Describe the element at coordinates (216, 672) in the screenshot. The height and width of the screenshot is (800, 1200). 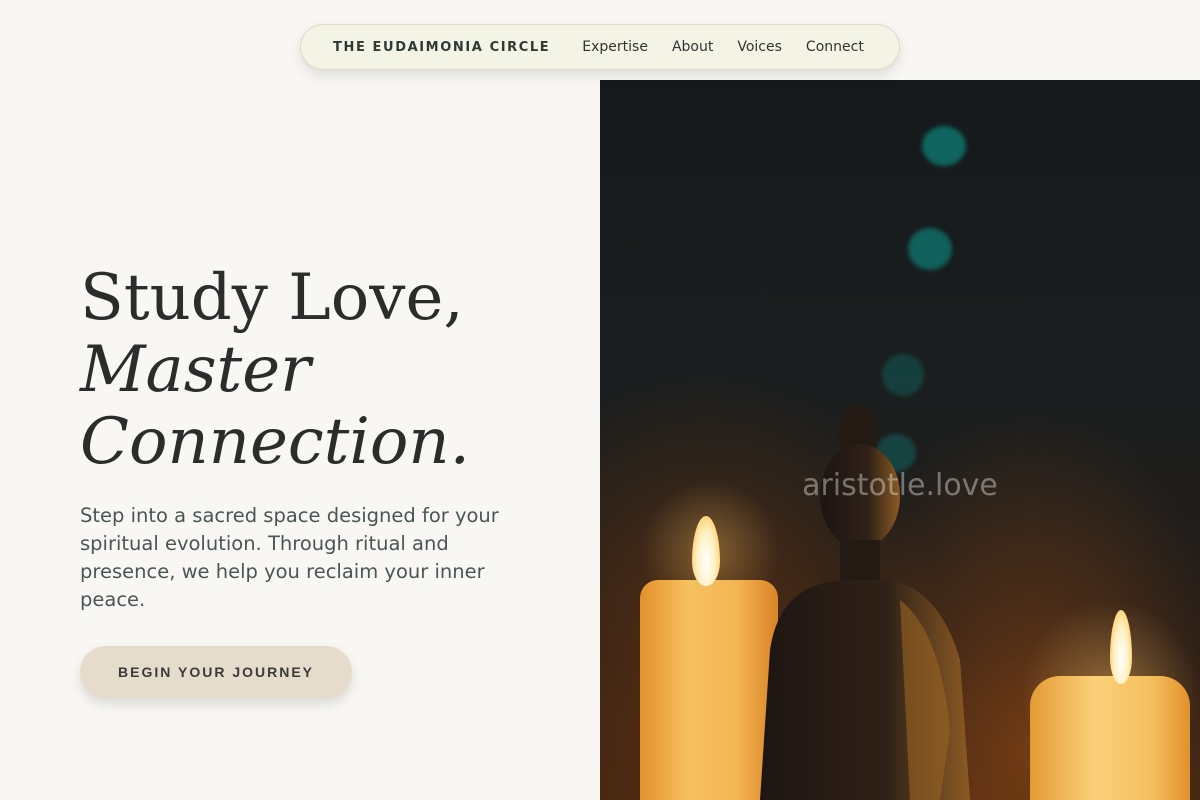
I see `begin-journey-button: BEGIN YOUR JOURNEY` at that location.